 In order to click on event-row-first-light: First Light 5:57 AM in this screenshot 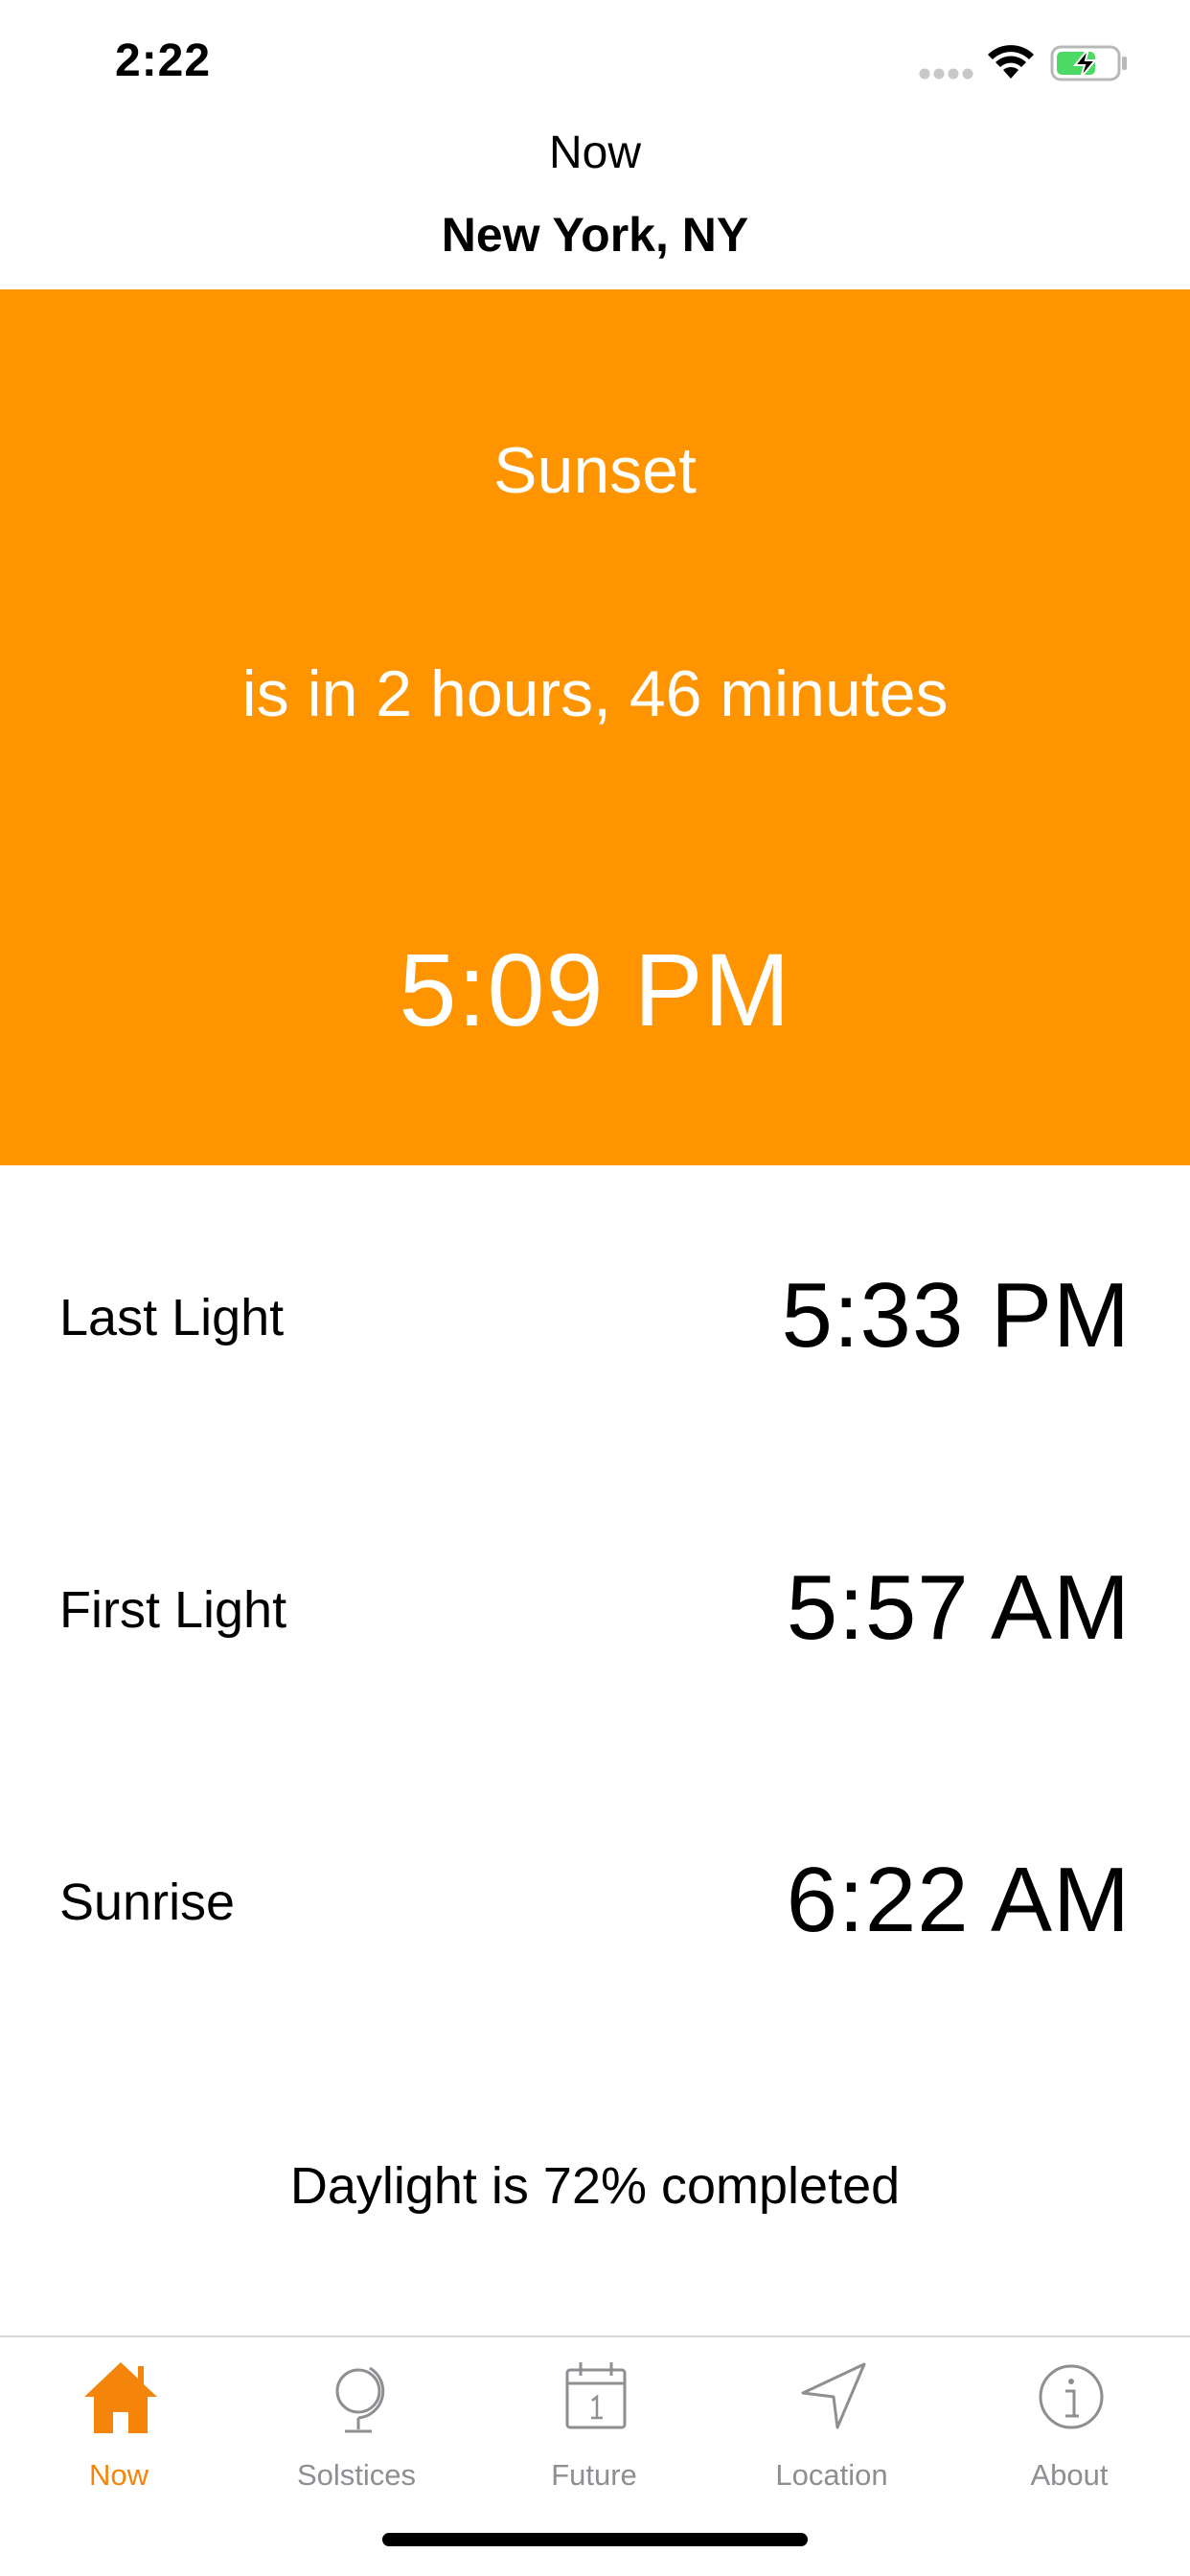, I will do `click(595, 1605)`.